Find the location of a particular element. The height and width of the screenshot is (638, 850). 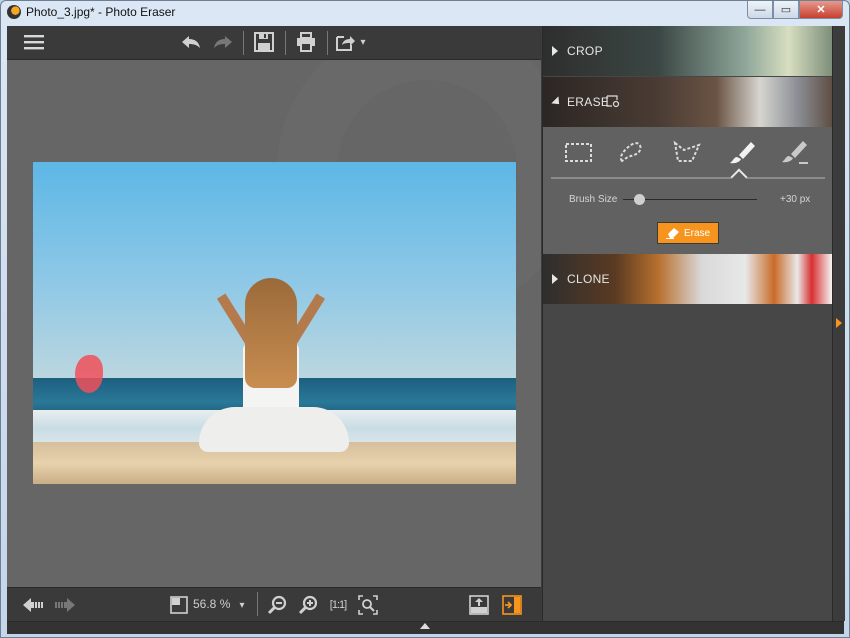

zoom-dropdown-icon: ▾ is located at coordinates (242, 605).